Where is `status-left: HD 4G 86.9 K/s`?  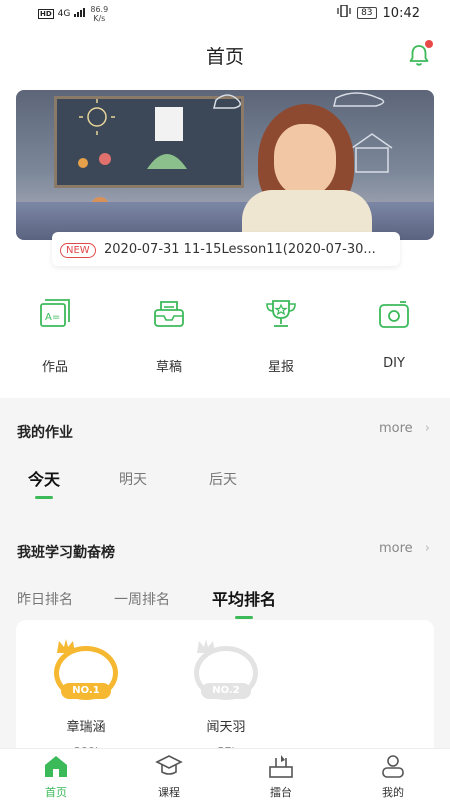
status-left: HD 4G 86.9 K/s is located at coordinates (73, 14).